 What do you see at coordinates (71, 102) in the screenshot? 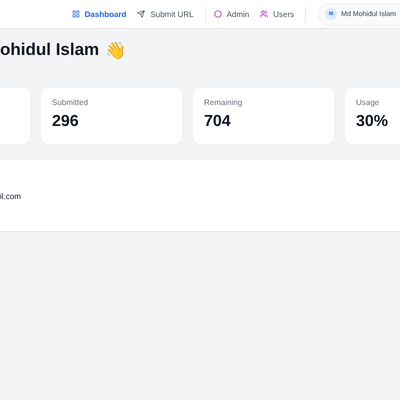
I see `stat-label: Submitted` at bounding box center [71, 102].